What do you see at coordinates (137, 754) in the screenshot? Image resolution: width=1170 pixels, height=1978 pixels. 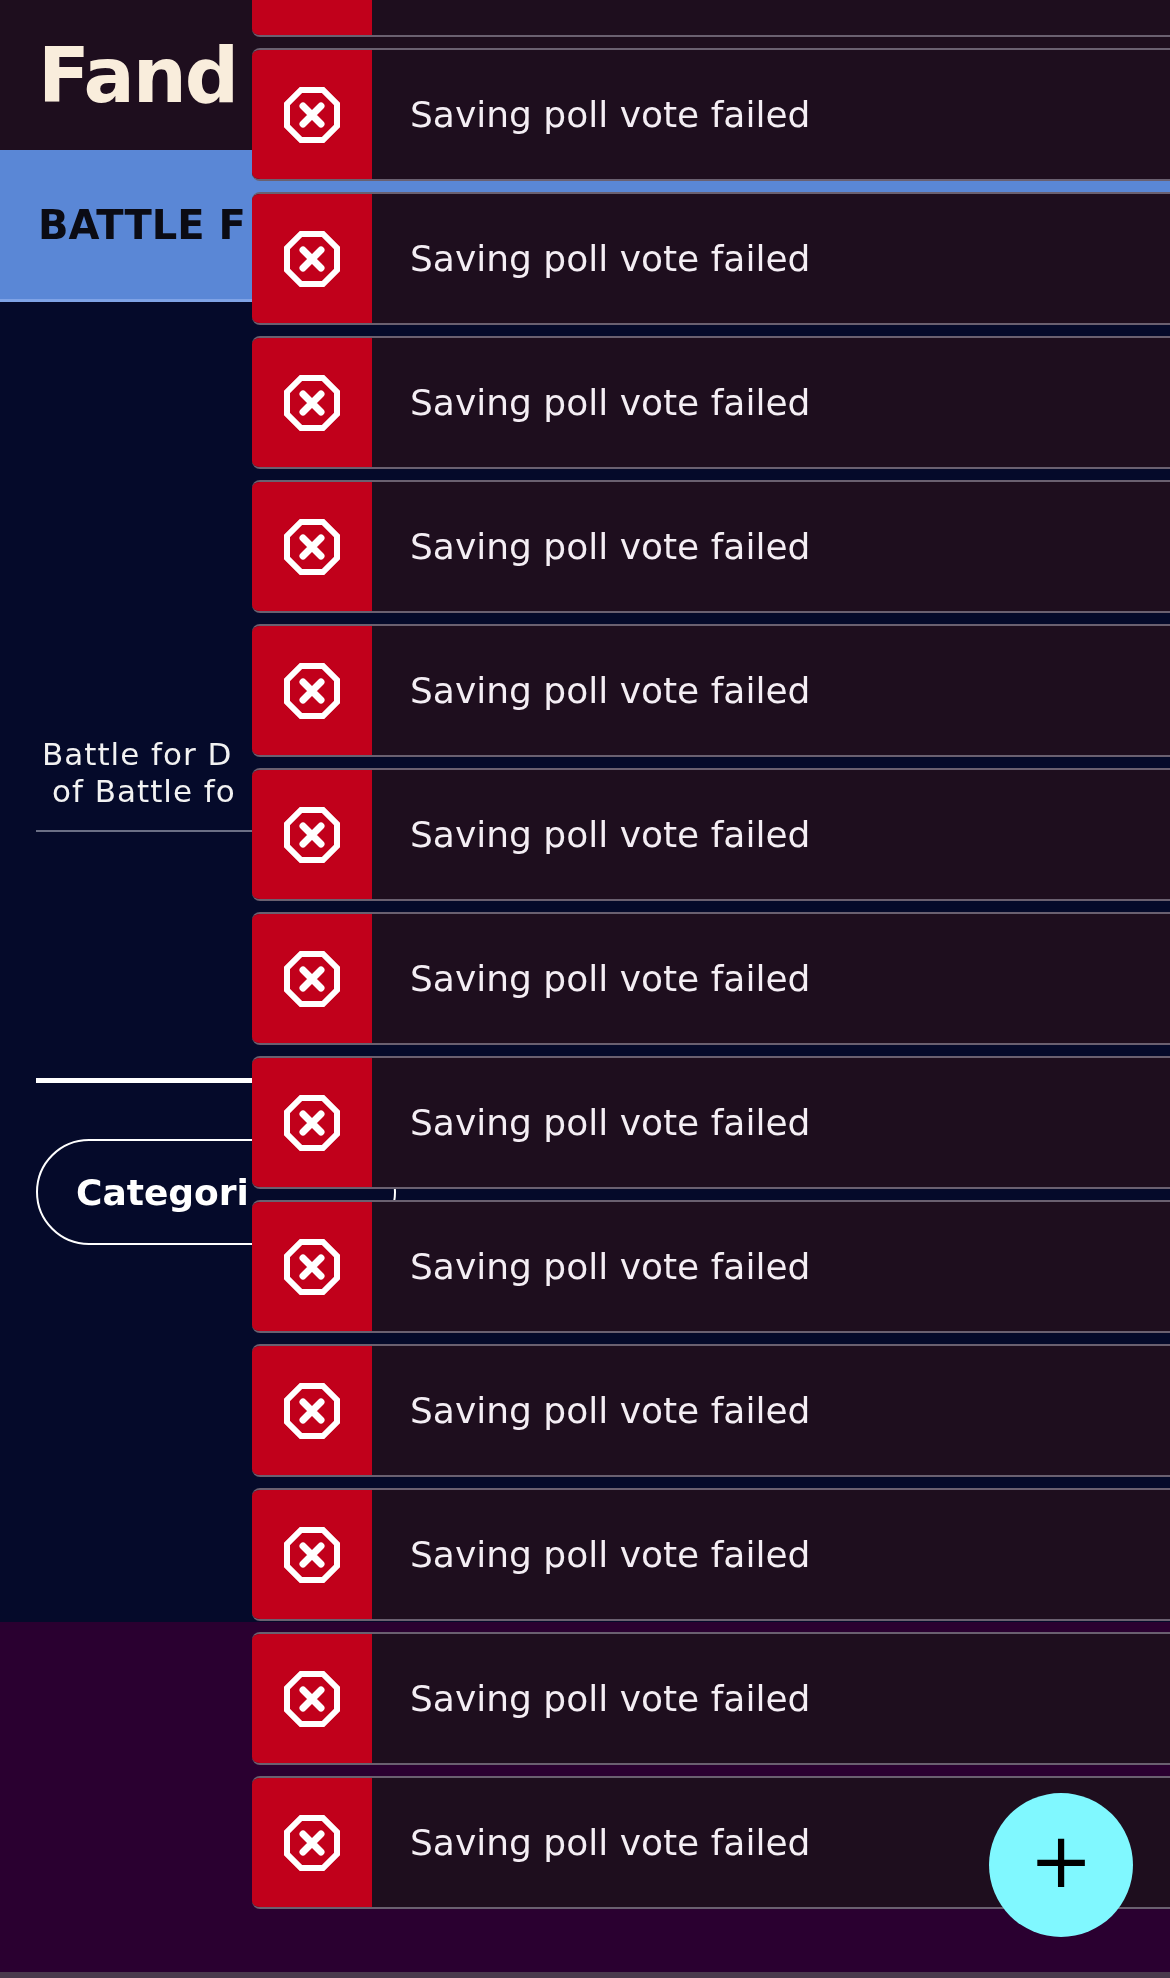 I see `intro-text: Battle for D` at bounding box center [137, 754].